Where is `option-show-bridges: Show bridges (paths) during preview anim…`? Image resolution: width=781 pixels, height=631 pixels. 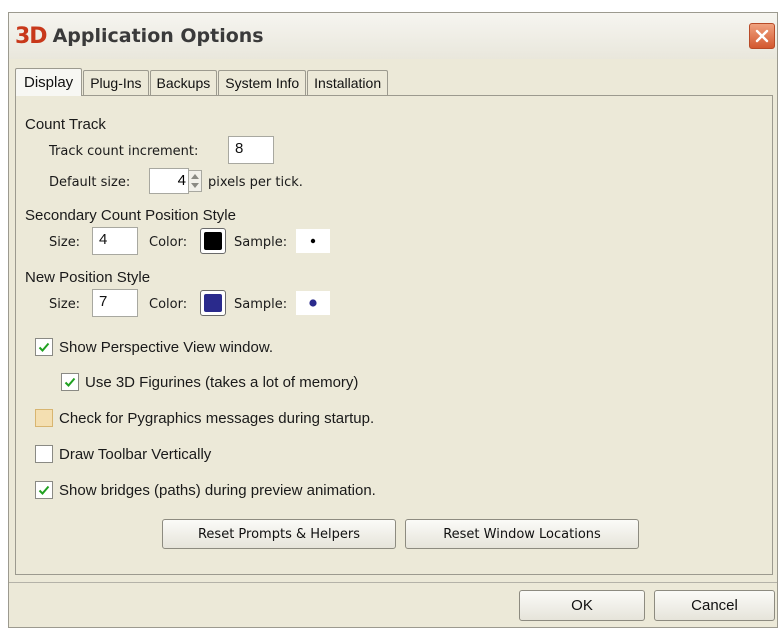 option-show-bridges: Show bridges (paths) during preview anim… is located at coordinates (205, 490).